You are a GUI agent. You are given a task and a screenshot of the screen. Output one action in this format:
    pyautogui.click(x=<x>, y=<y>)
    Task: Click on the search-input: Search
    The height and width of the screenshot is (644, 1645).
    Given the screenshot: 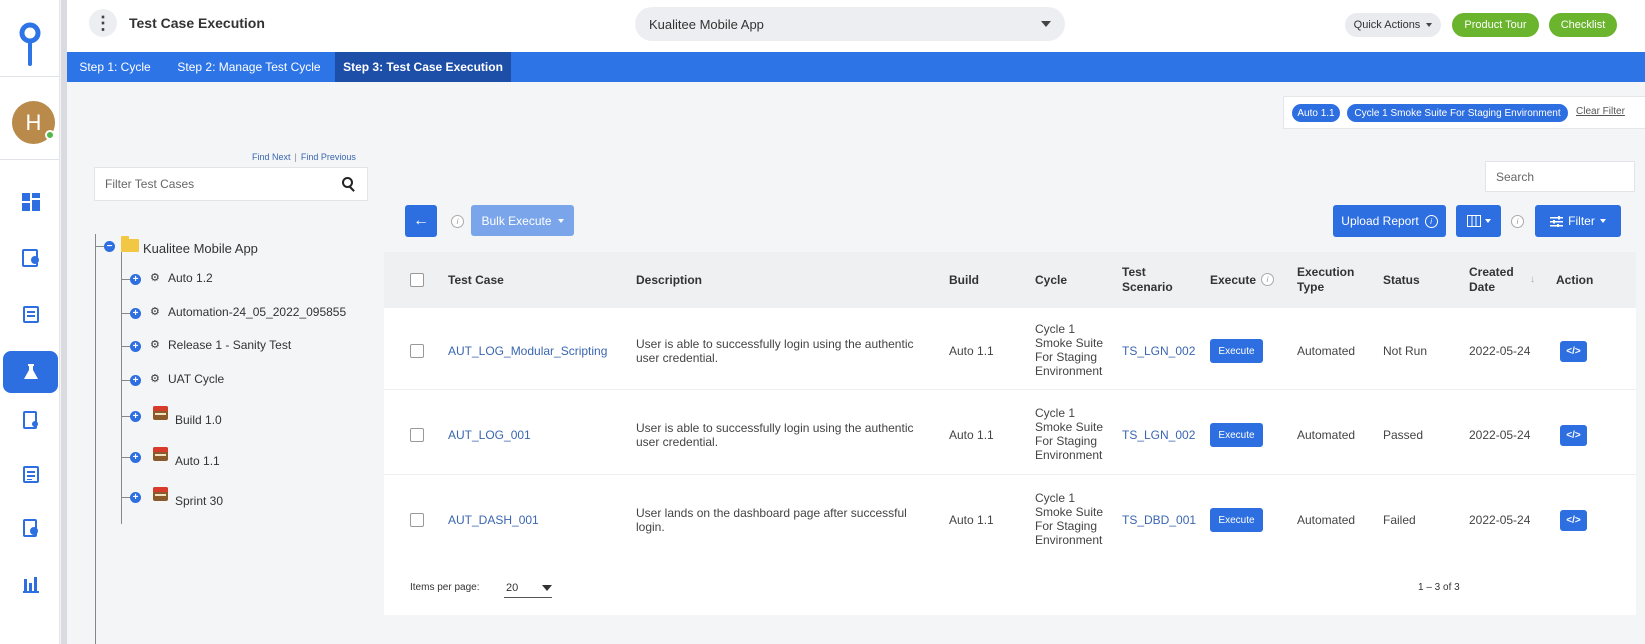 What is the action you would take?
    pyautogui.click(x=1560, y=176)
    